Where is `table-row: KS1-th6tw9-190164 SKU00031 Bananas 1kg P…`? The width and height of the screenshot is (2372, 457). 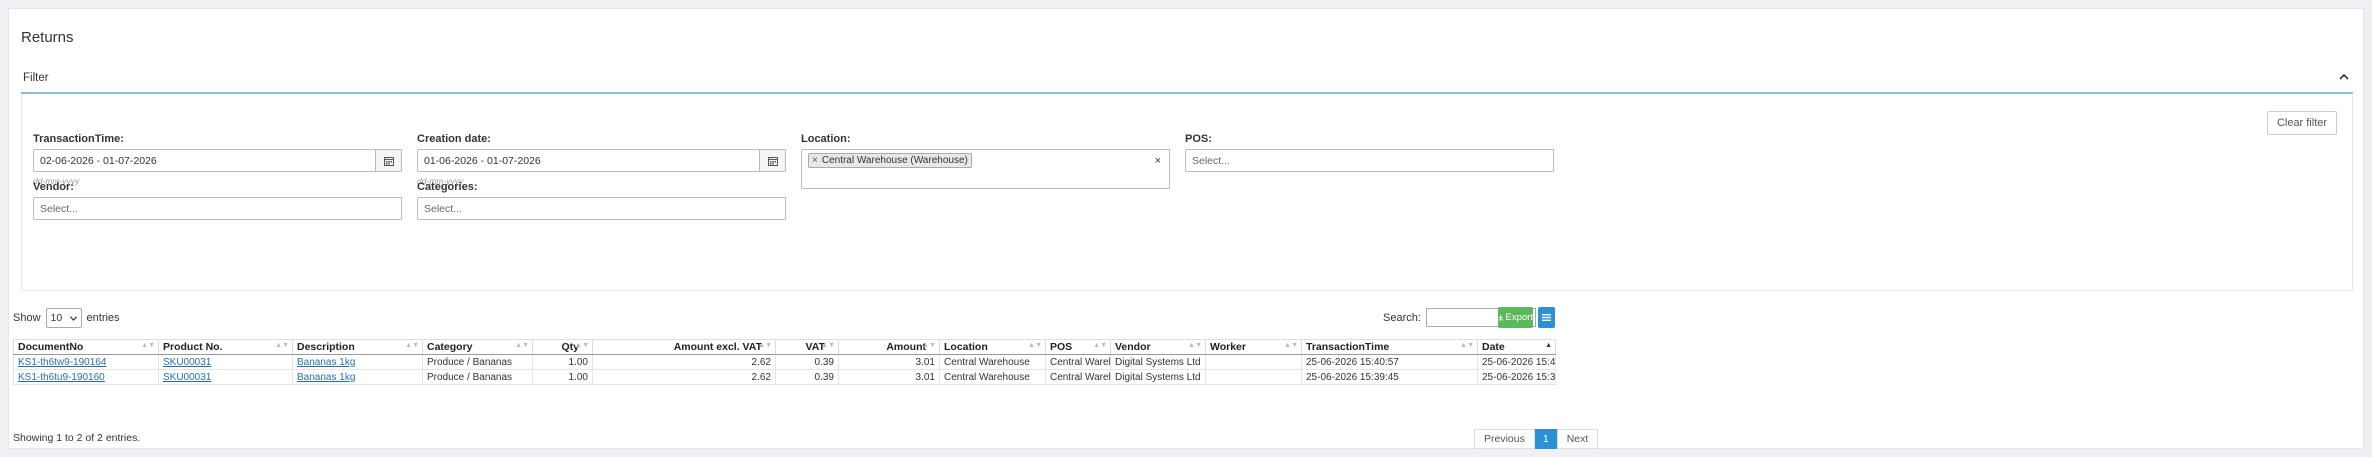 table-row: KS1-th6tw9-190164 SKU00031 Bananas 1kg P… is located at coordinates (784, 362).